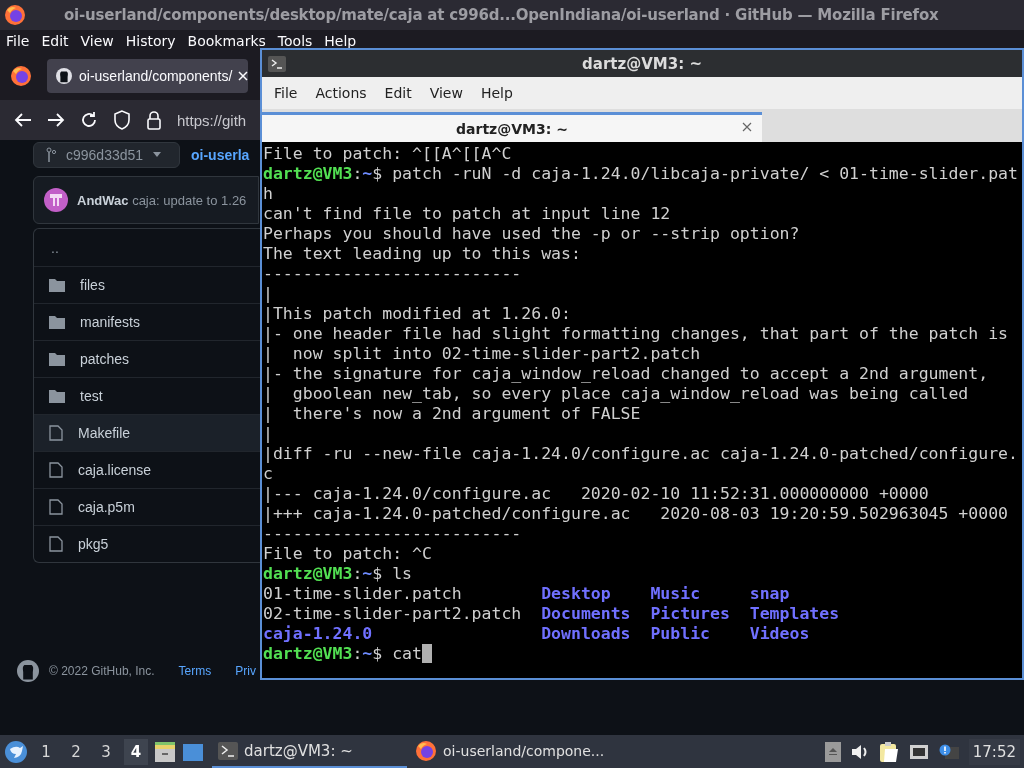 This screenshot has width=1024, height=768. I want to click on terminal-line: c, so click(268, 474).